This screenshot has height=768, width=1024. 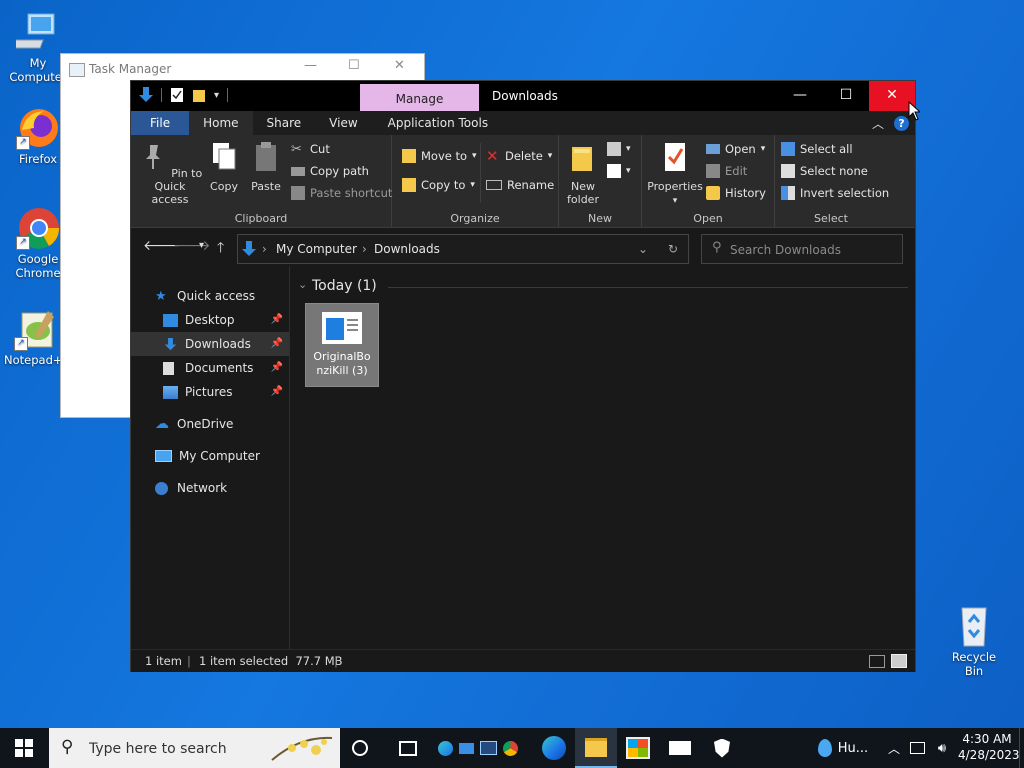 I want to click on details-view-icon, so click(x=877, y=661).